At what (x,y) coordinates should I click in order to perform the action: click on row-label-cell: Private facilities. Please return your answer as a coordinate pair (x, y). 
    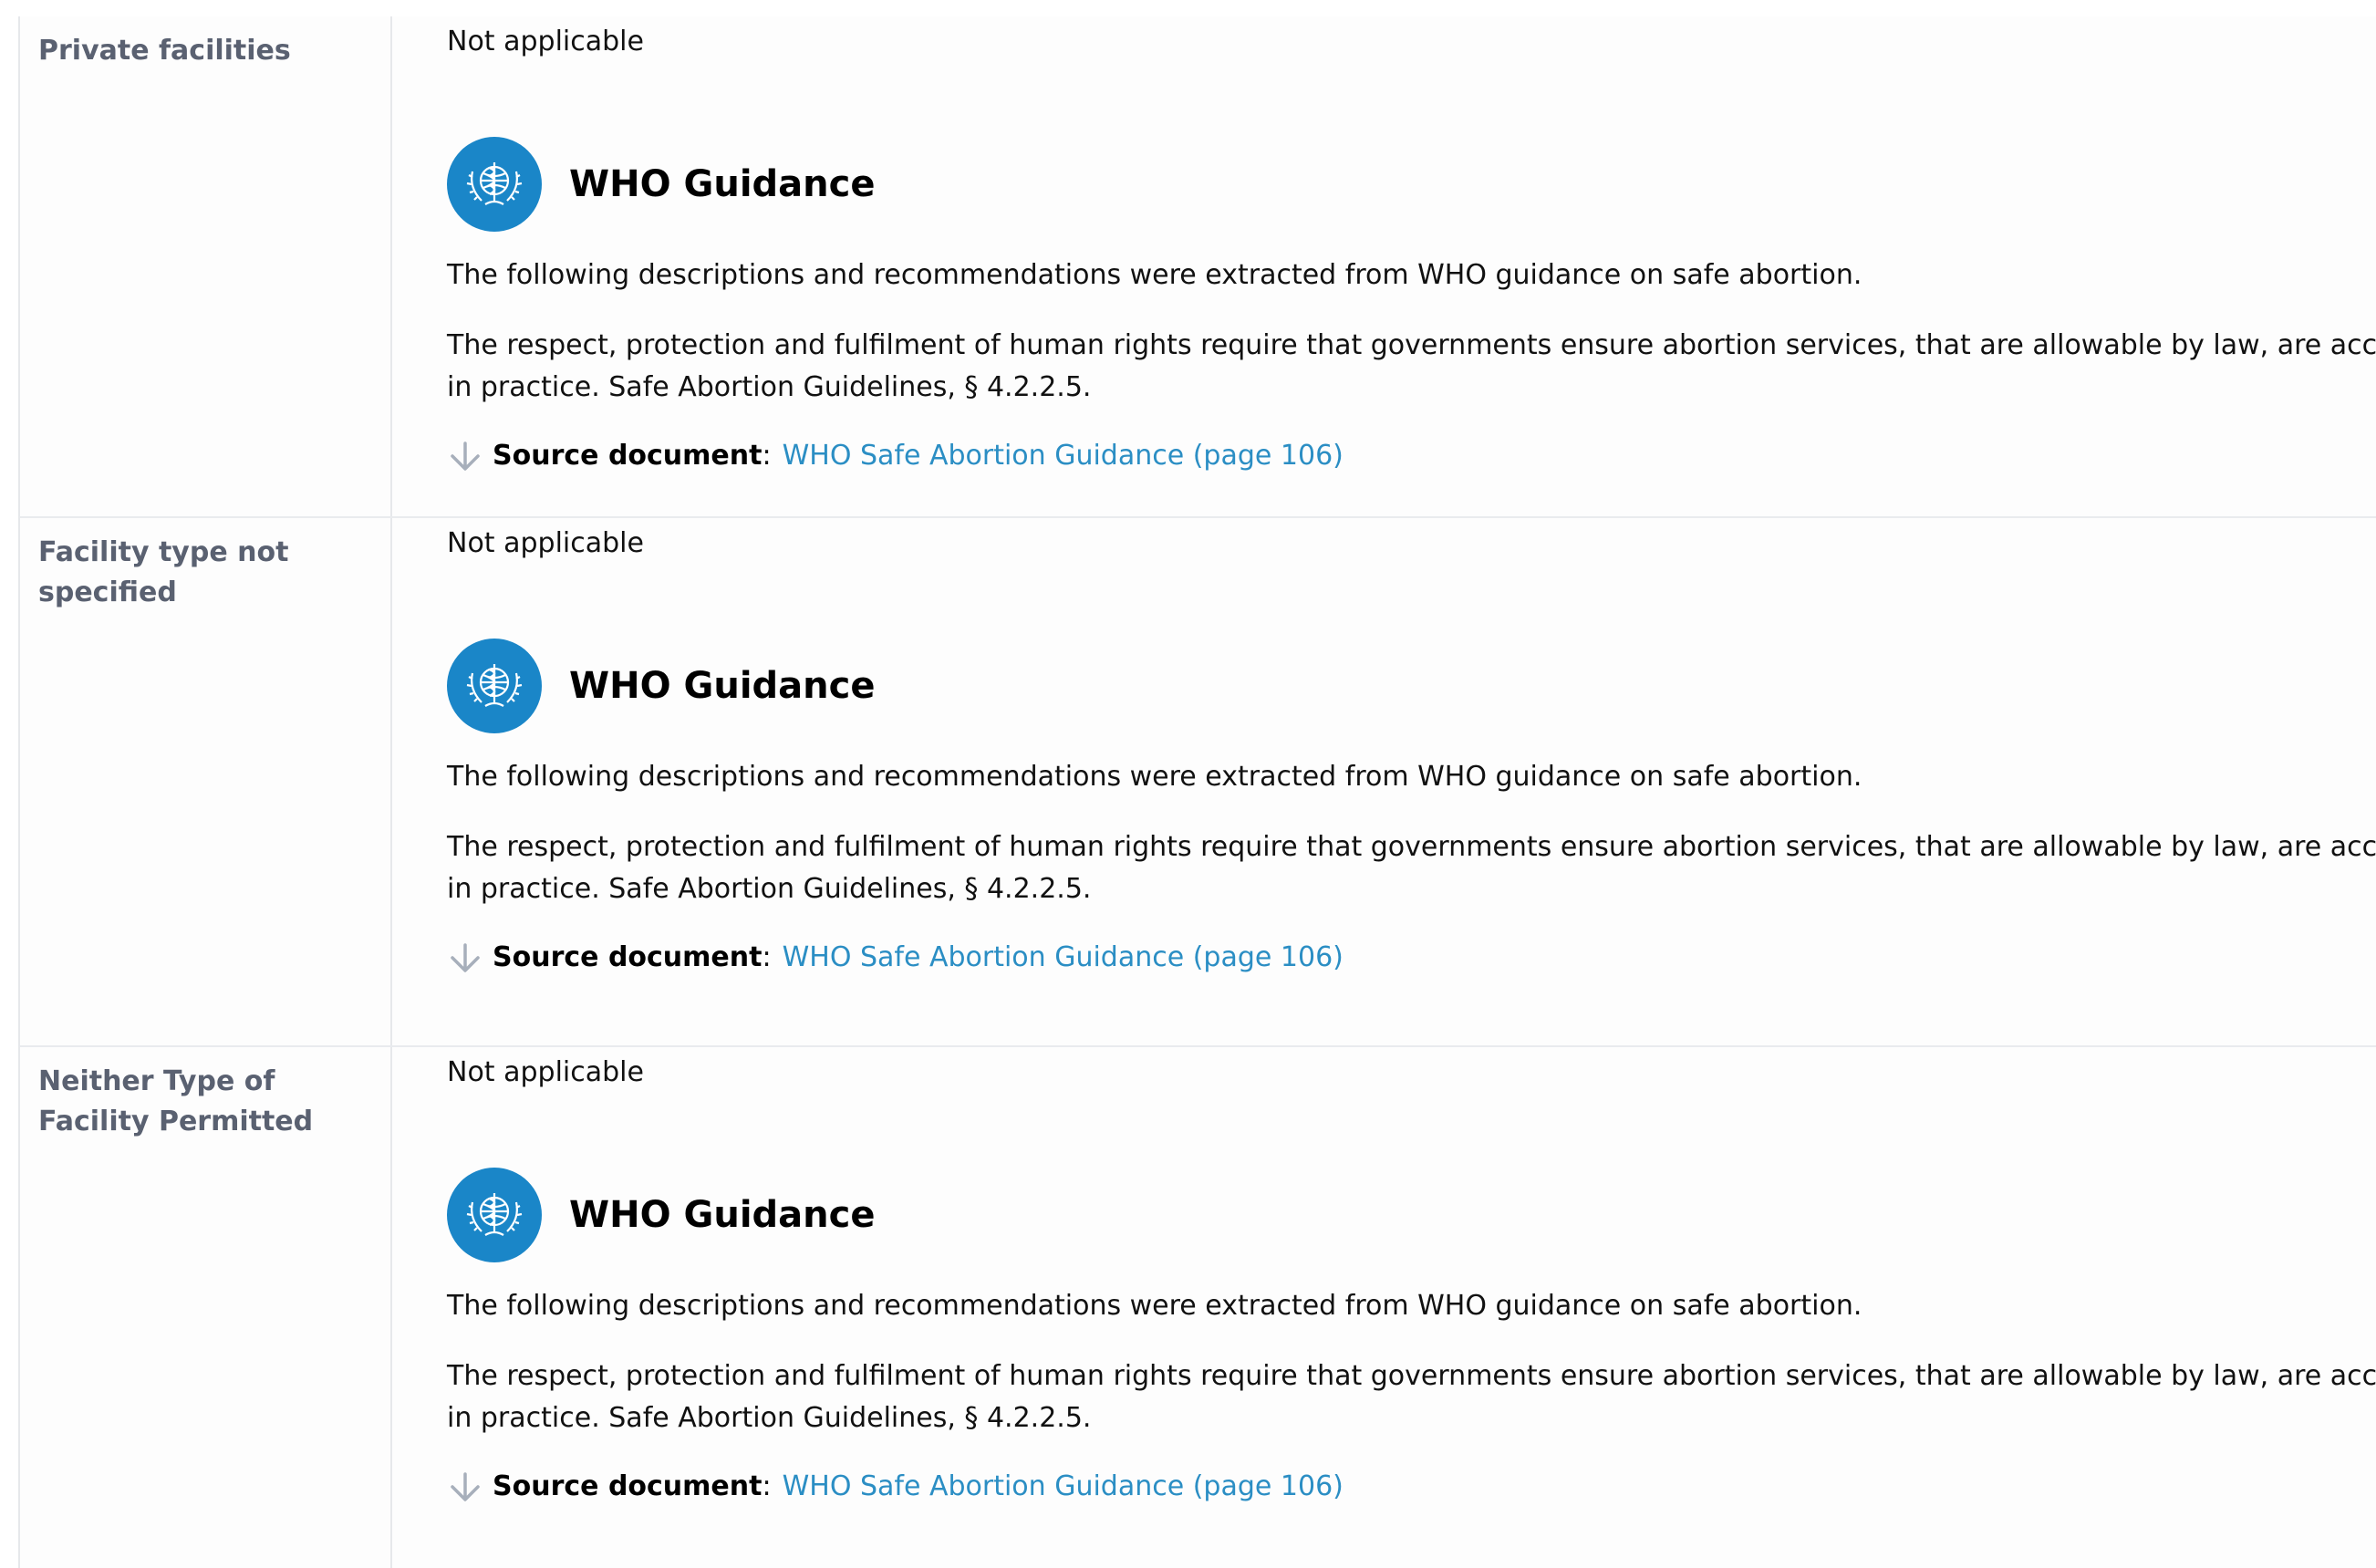
    Looking at the image, I should click on (206, 266).